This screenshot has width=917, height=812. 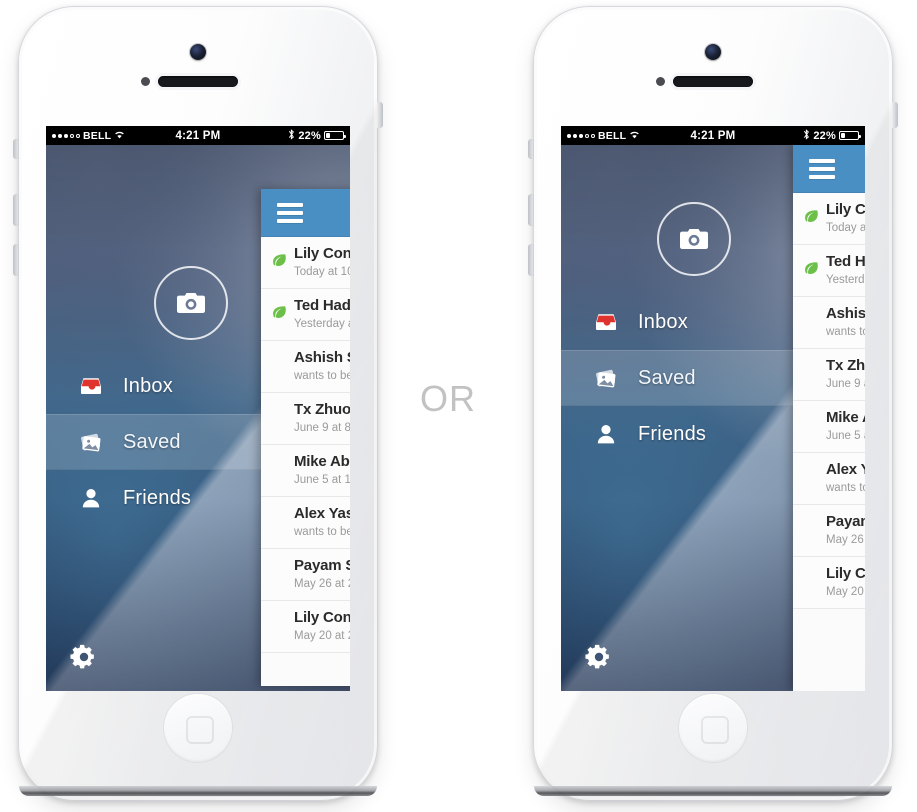 I want to click on proximity-sensor-icon, so click(x=145, y=81).